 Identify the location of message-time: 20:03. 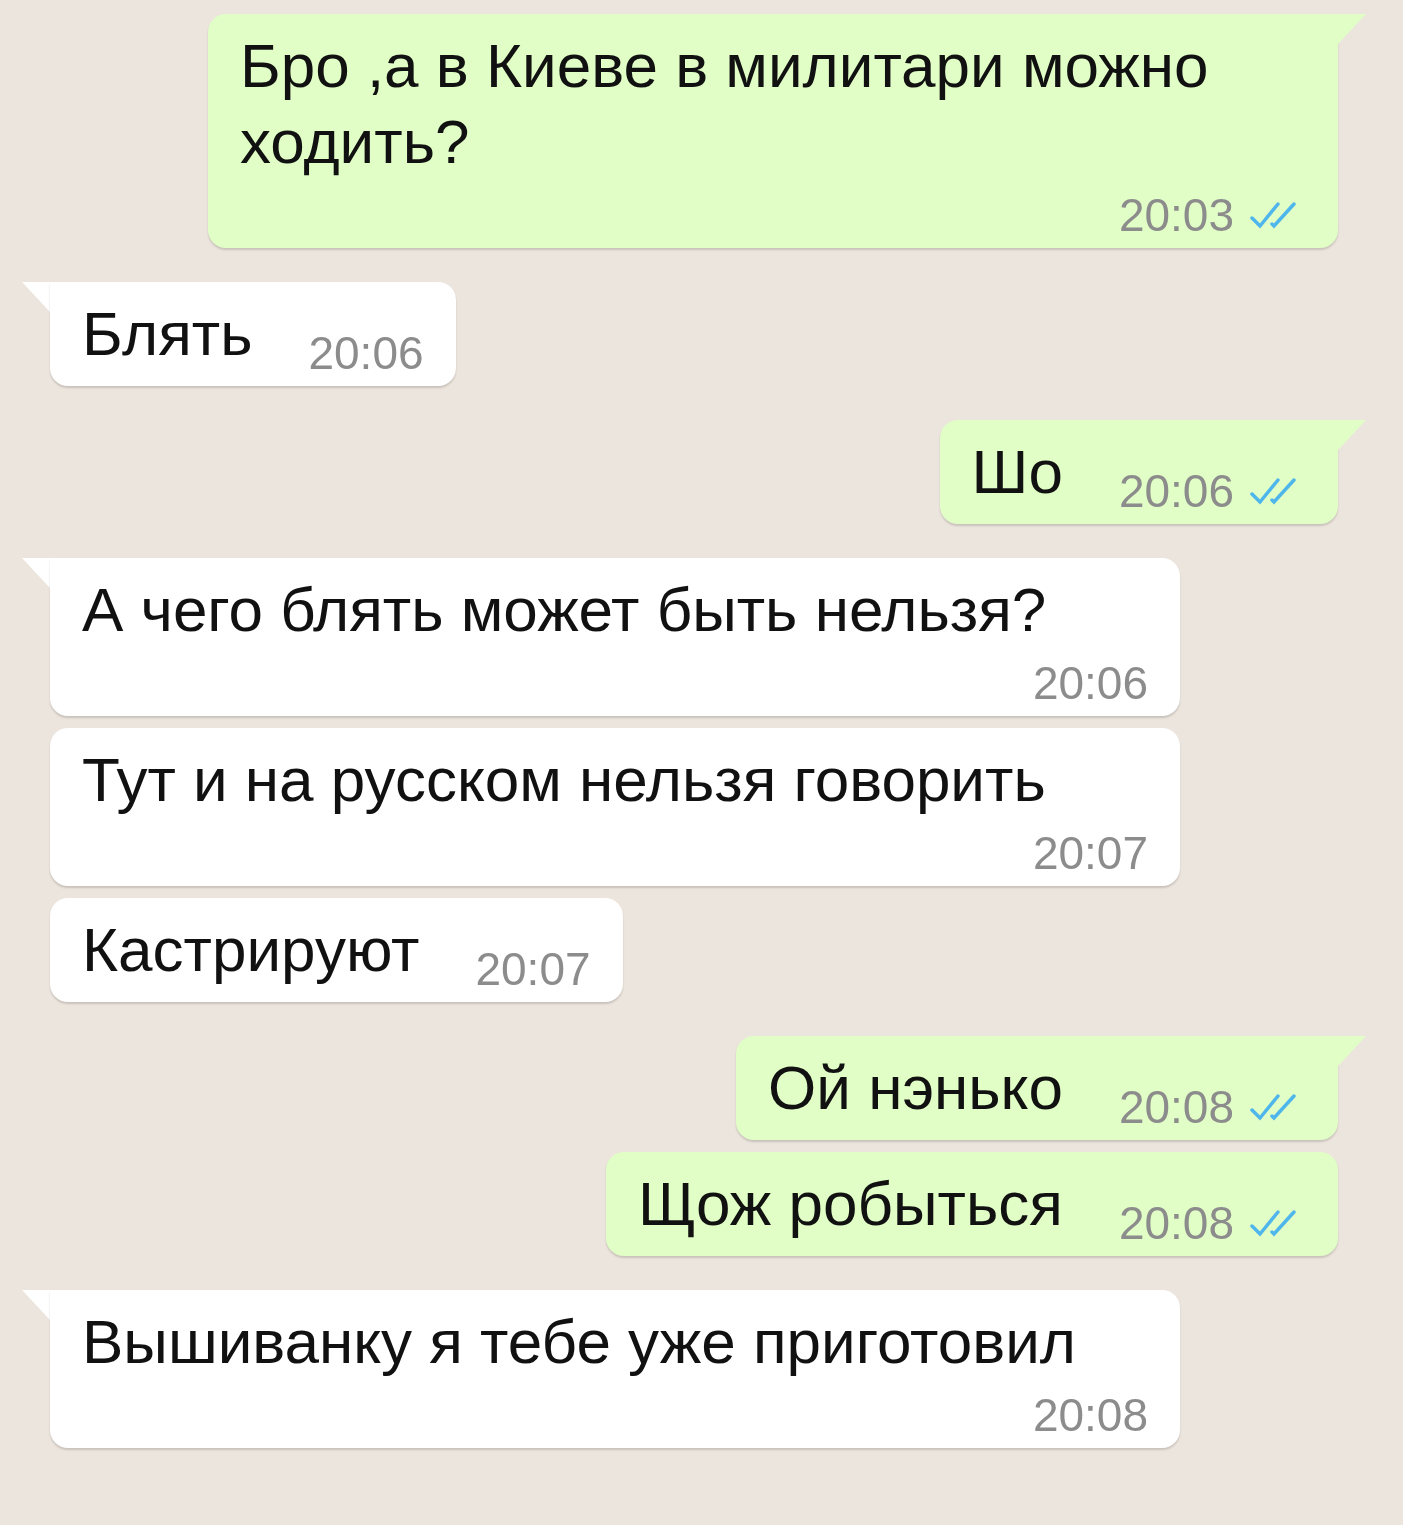
(1176, 215).